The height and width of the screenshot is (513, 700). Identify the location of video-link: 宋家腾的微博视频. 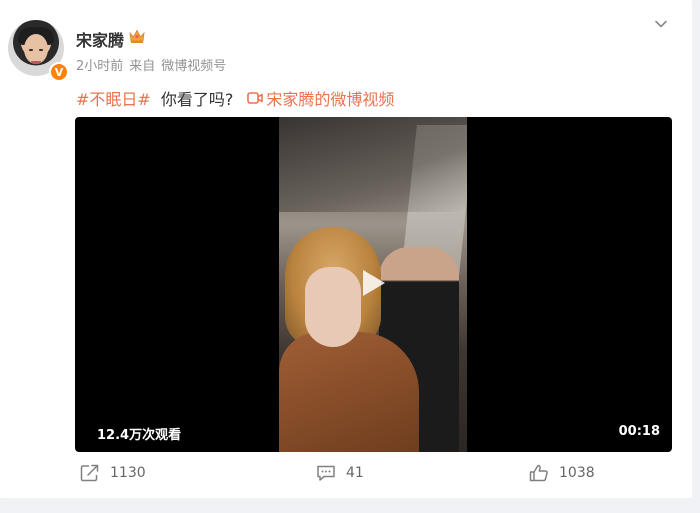
(320, 98).